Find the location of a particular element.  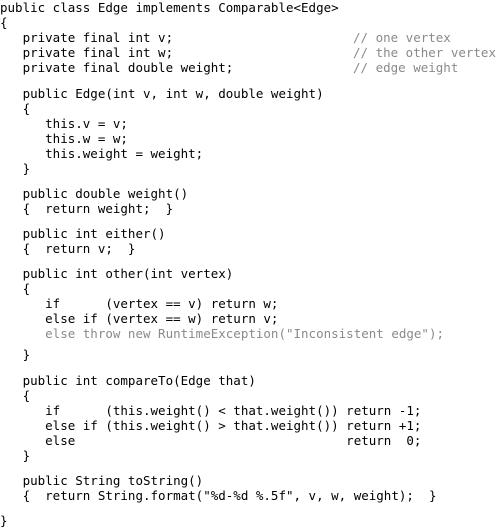

code-line: public Edge(int v, int w, double weight) is located at coordinates (162, 93).